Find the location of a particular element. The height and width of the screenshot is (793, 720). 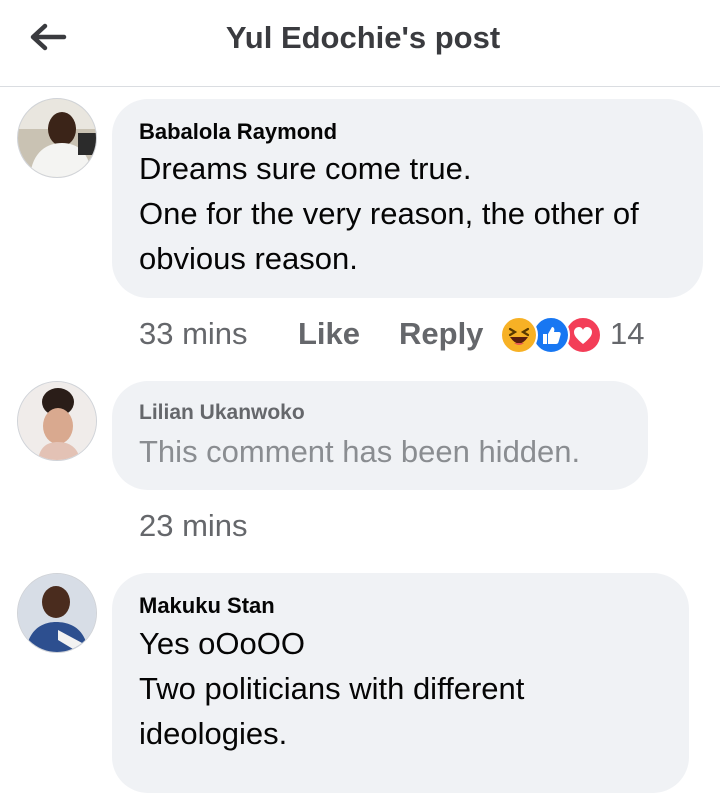

reactions-summary: 14 is located at coordinates (580, 336).